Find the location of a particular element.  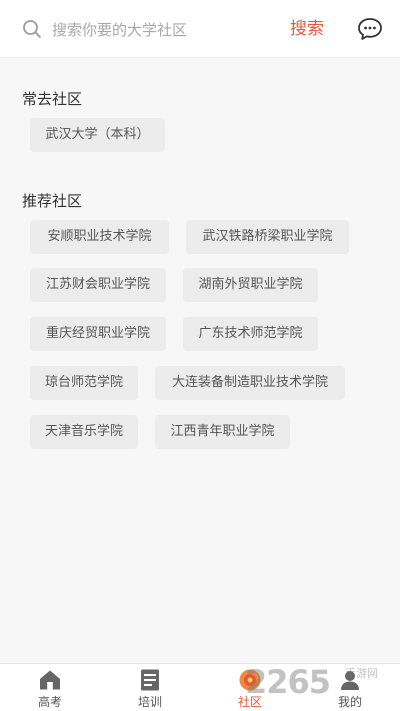

tab-label: 社区 is located at coordinates (249, 702).